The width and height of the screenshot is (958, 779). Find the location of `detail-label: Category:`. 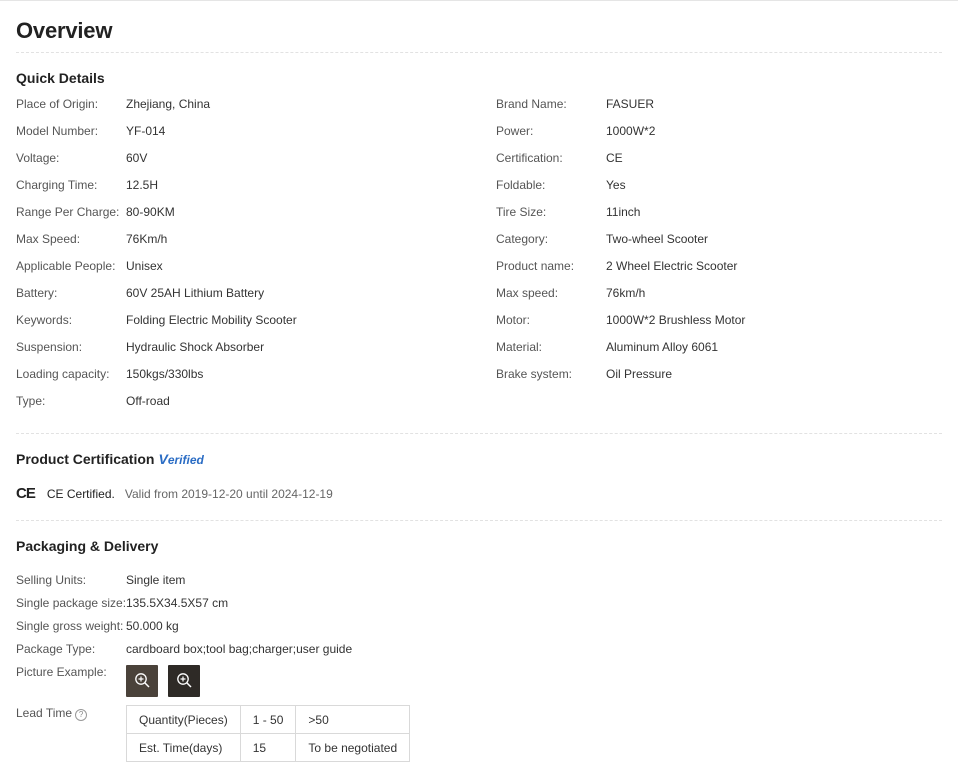

detail-label: Category: is located at coordinates (522, 239).